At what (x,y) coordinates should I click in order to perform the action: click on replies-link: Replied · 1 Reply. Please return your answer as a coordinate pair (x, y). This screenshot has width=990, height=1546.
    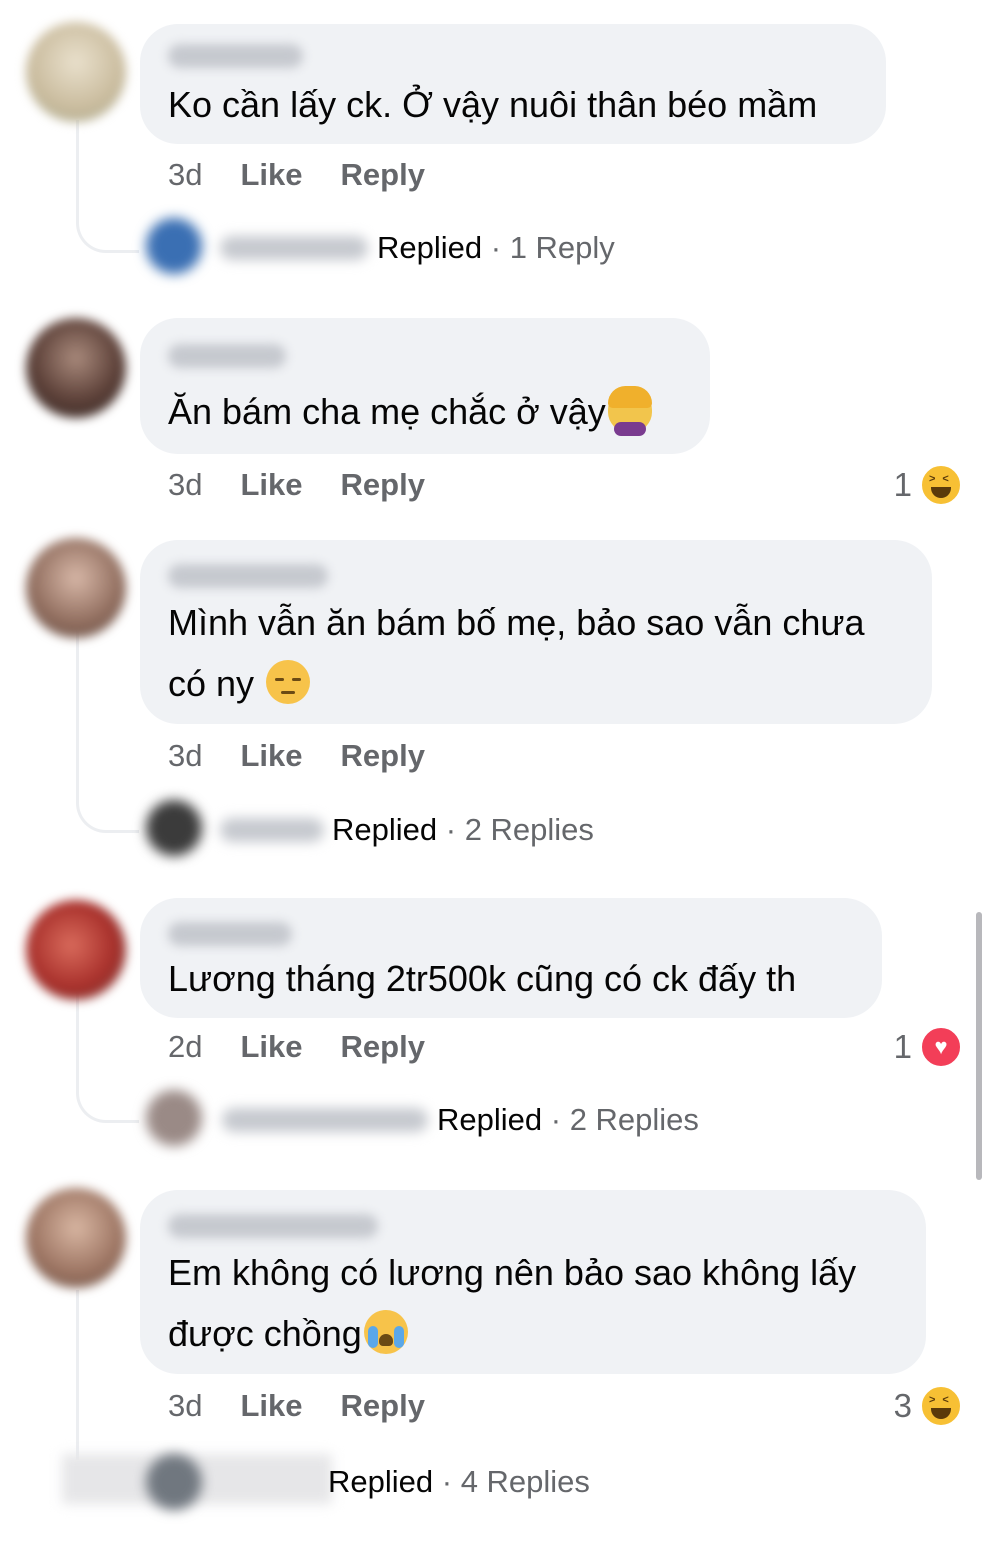
    Looking at the image, I should click on (380, 248).